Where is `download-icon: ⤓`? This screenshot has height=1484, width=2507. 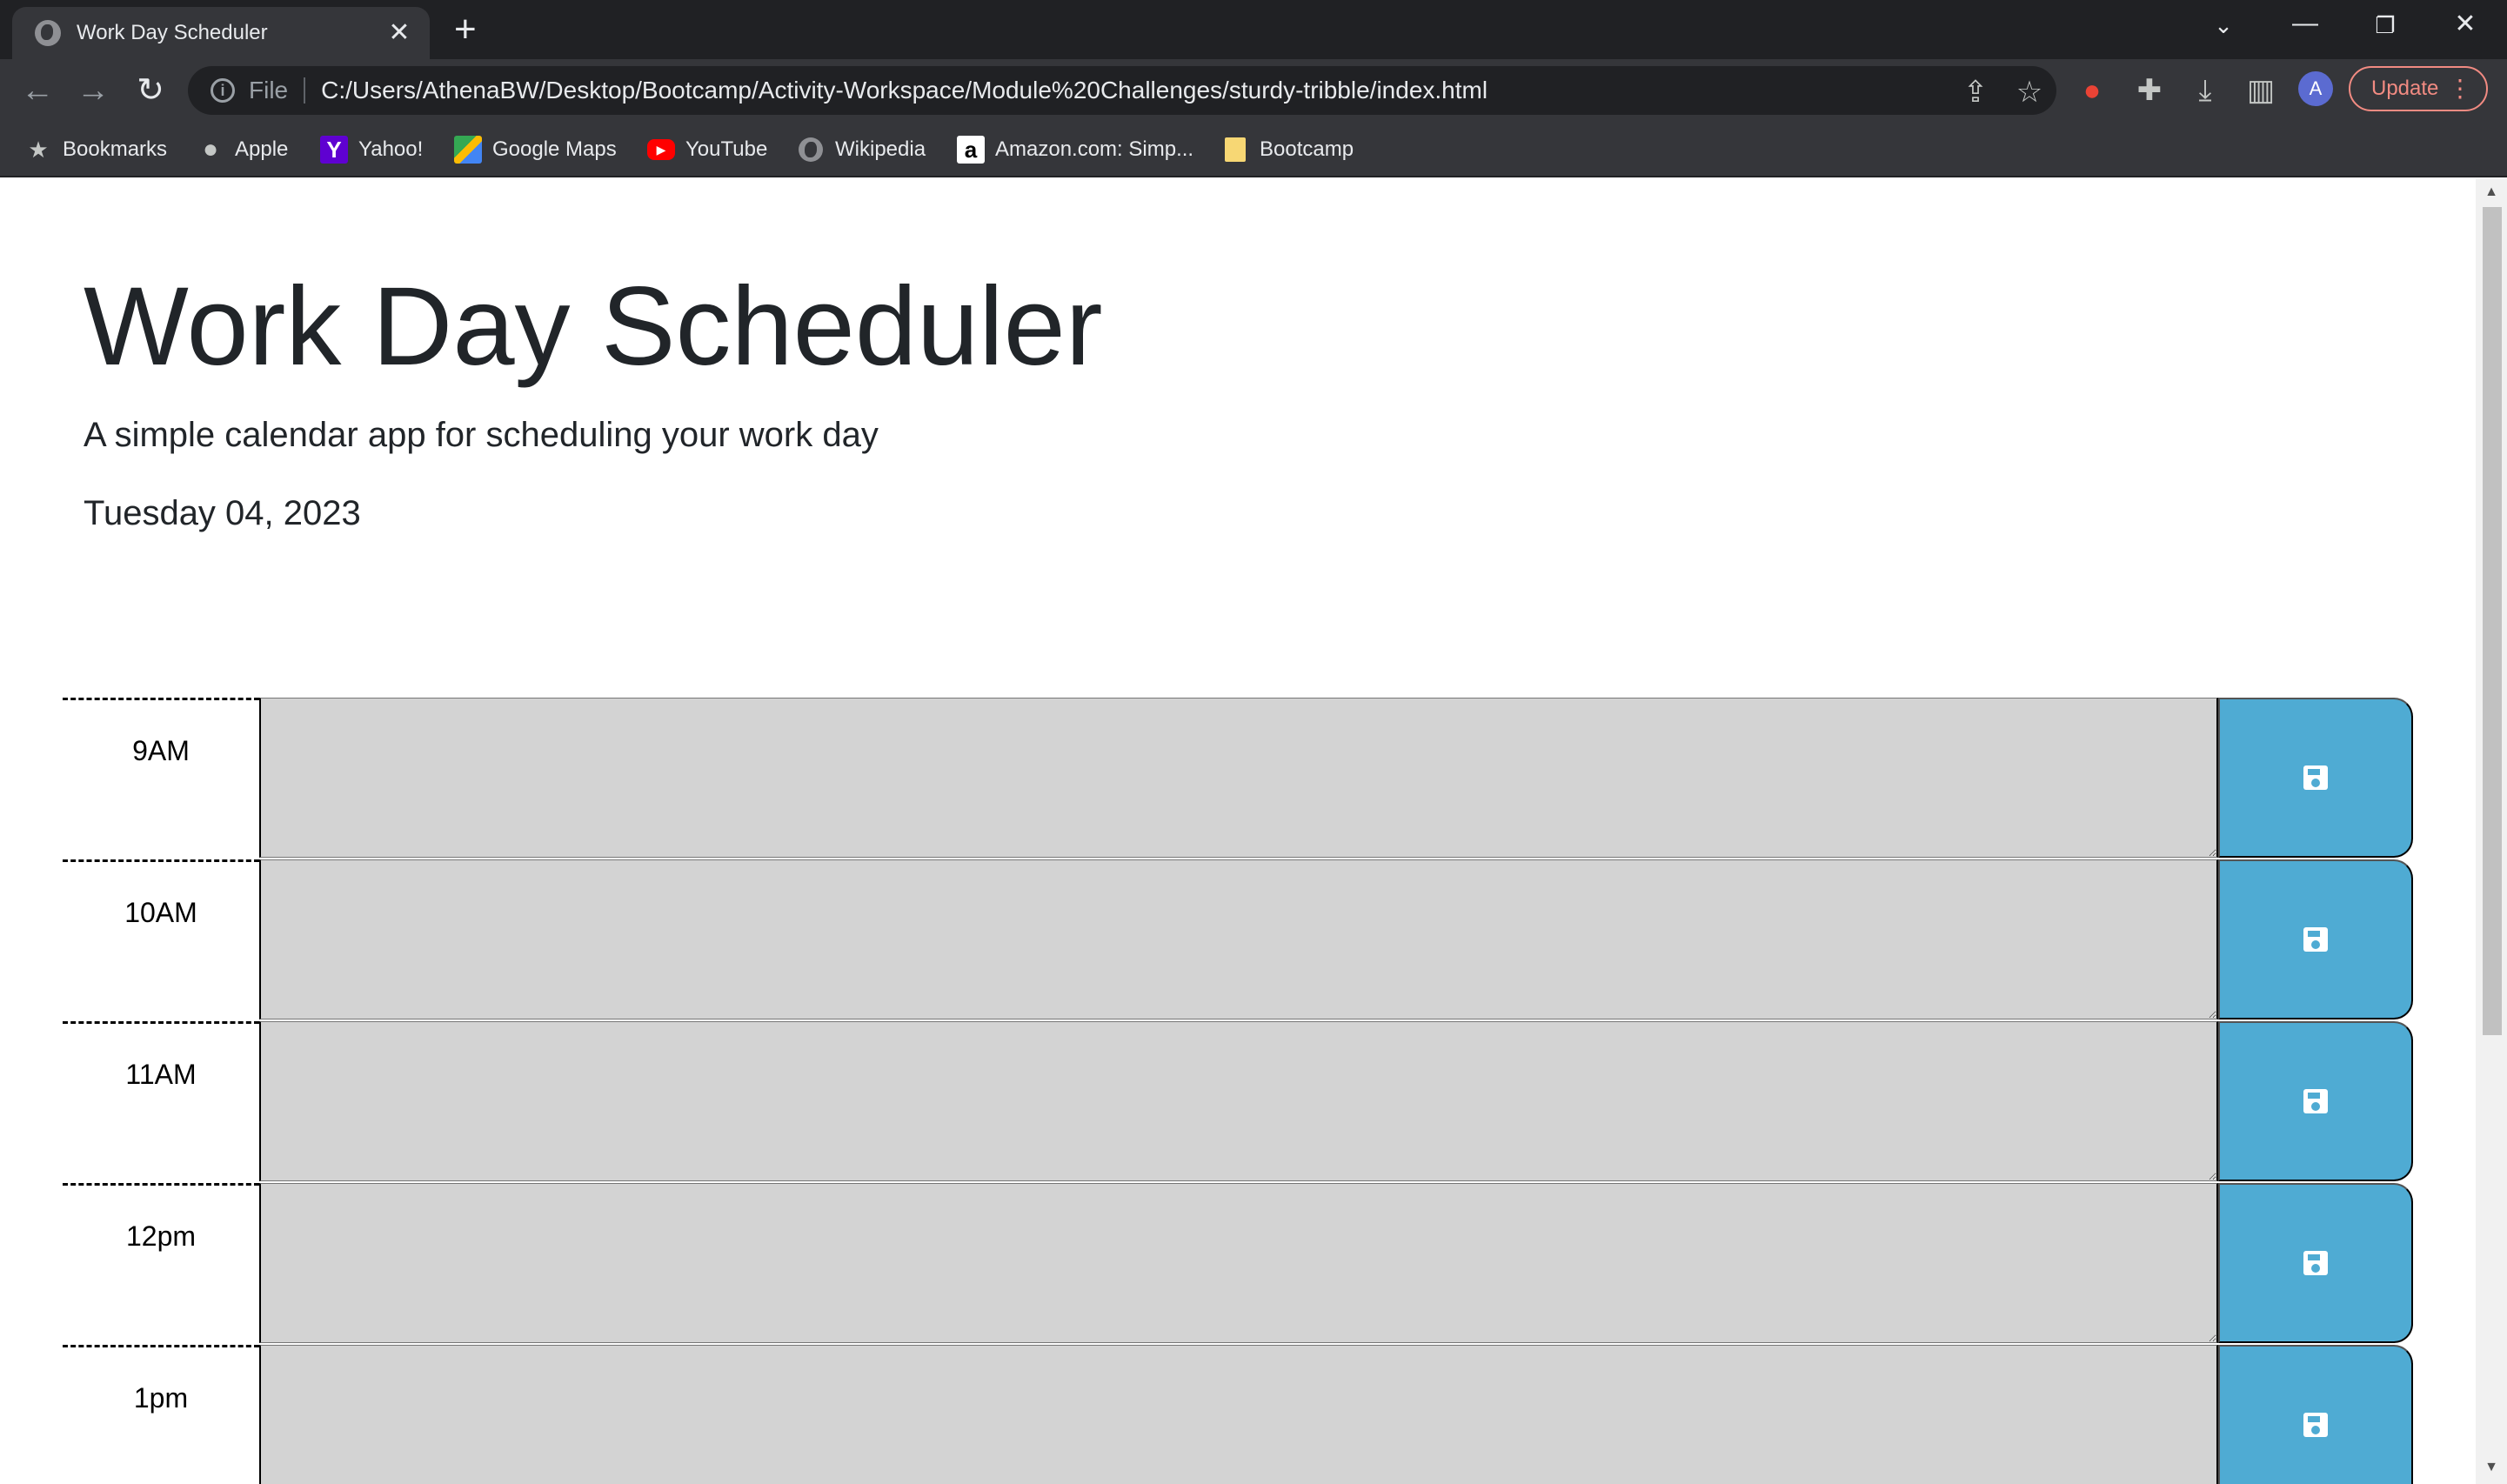
download-icon: ⤓ is located at coordinates (2205, 91).